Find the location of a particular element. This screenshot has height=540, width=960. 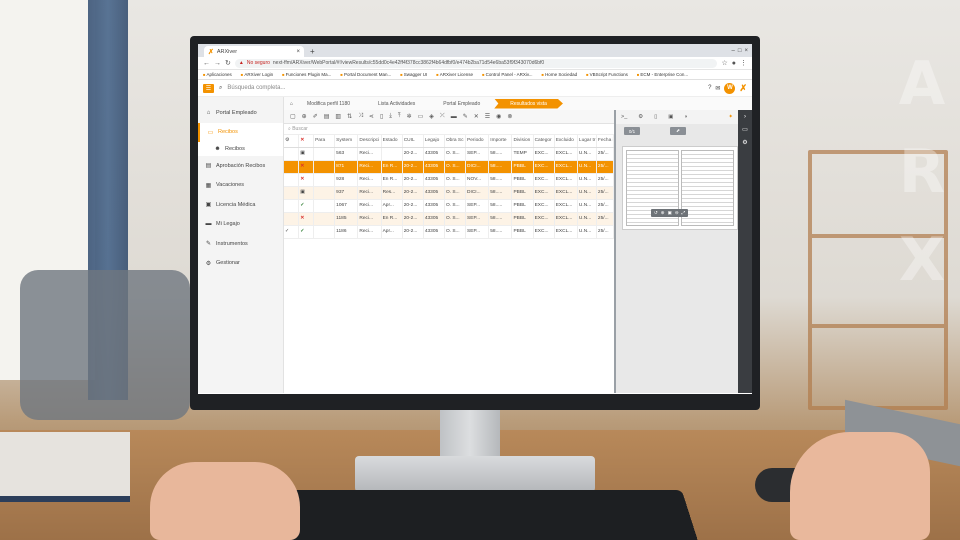

attach-icon: ✐ is located at coordinates (315, 116).